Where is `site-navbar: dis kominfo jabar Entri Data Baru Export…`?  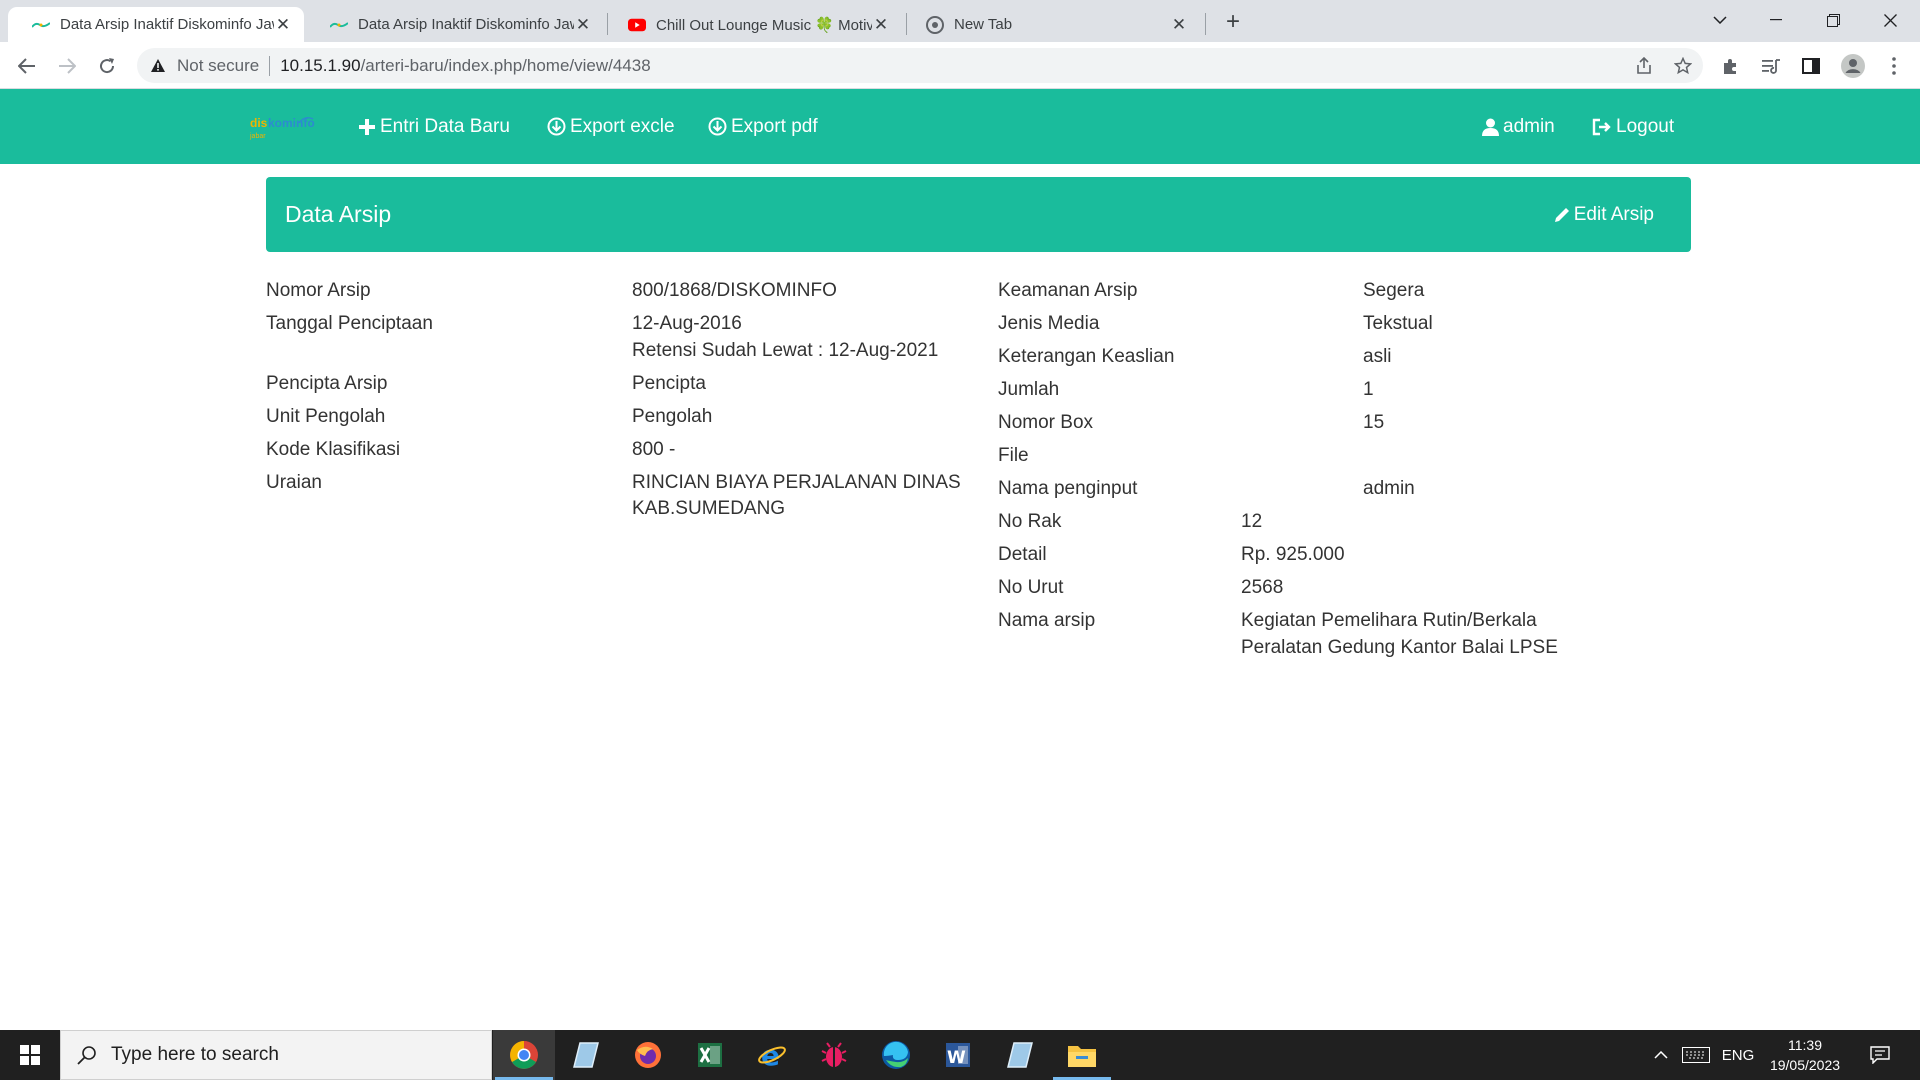 site-navbar: dis kominfo jabar Entri Data Baru Export… is located at coordinates (960, 126).